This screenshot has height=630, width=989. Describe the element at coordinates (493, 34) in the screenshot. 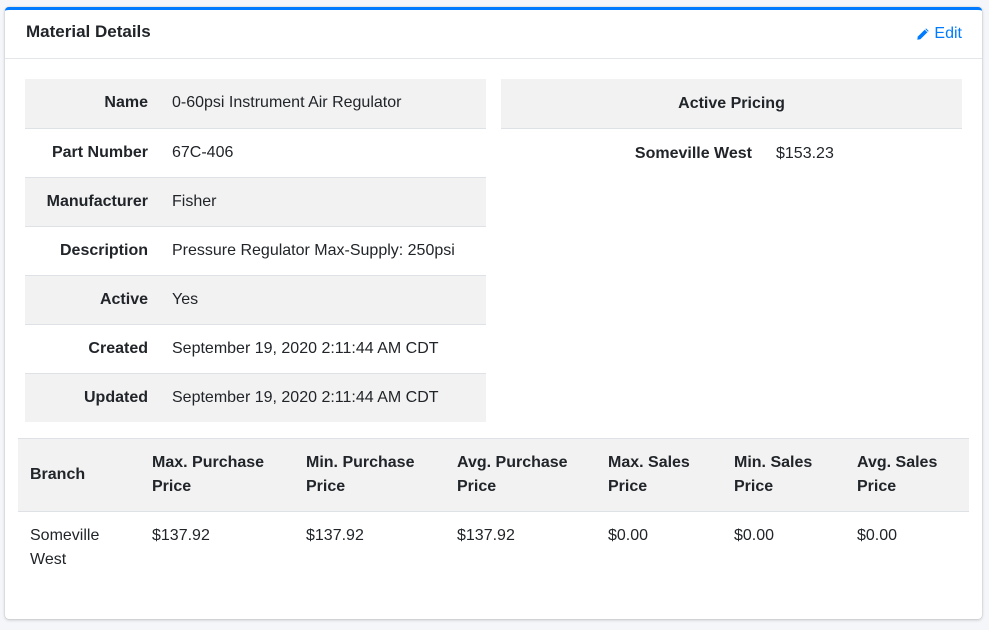

I see `card-header: Material Details Edit` at that location.